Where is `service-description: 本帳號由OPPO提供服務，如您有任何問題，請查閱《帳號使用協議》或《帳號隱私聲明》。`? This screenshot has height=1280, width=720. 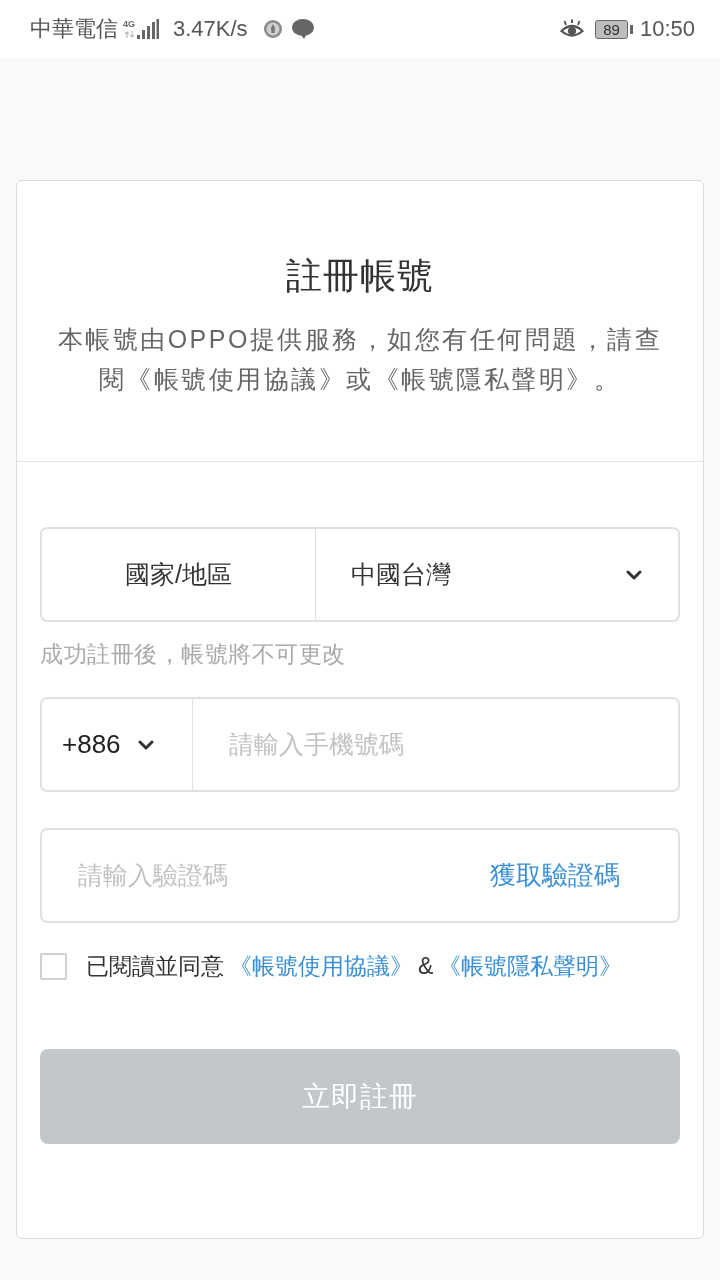
service-description: 本帳號由OPPO提供服務，如您有任何問題，請查閱《帳號使用協議》或《帳號隱私聲明》。 is located at coordinates (360, 359).